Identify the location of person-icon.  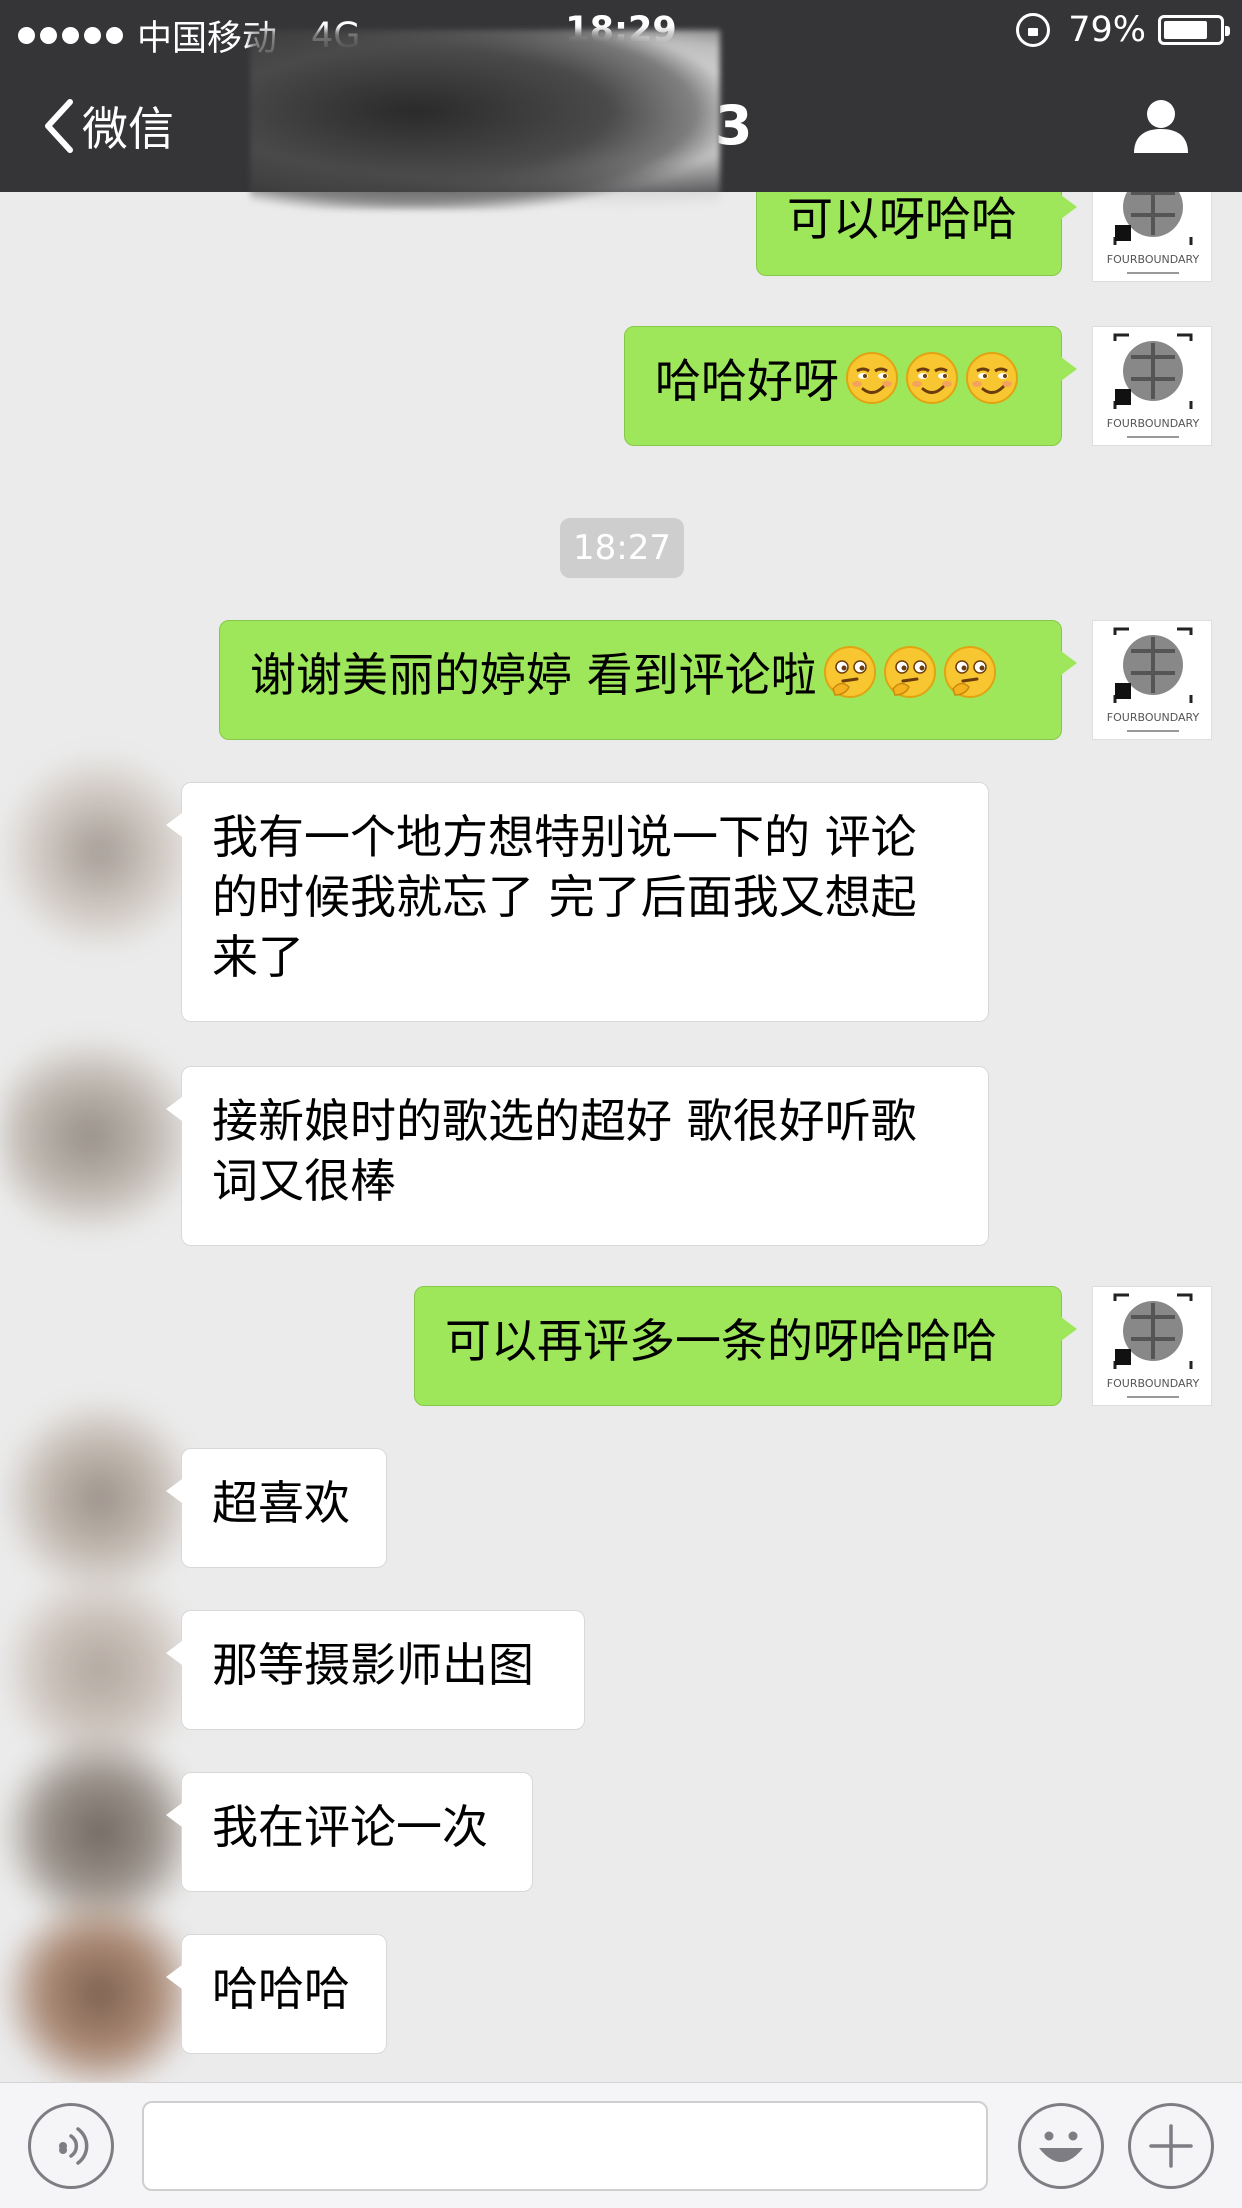
(1161, 126).